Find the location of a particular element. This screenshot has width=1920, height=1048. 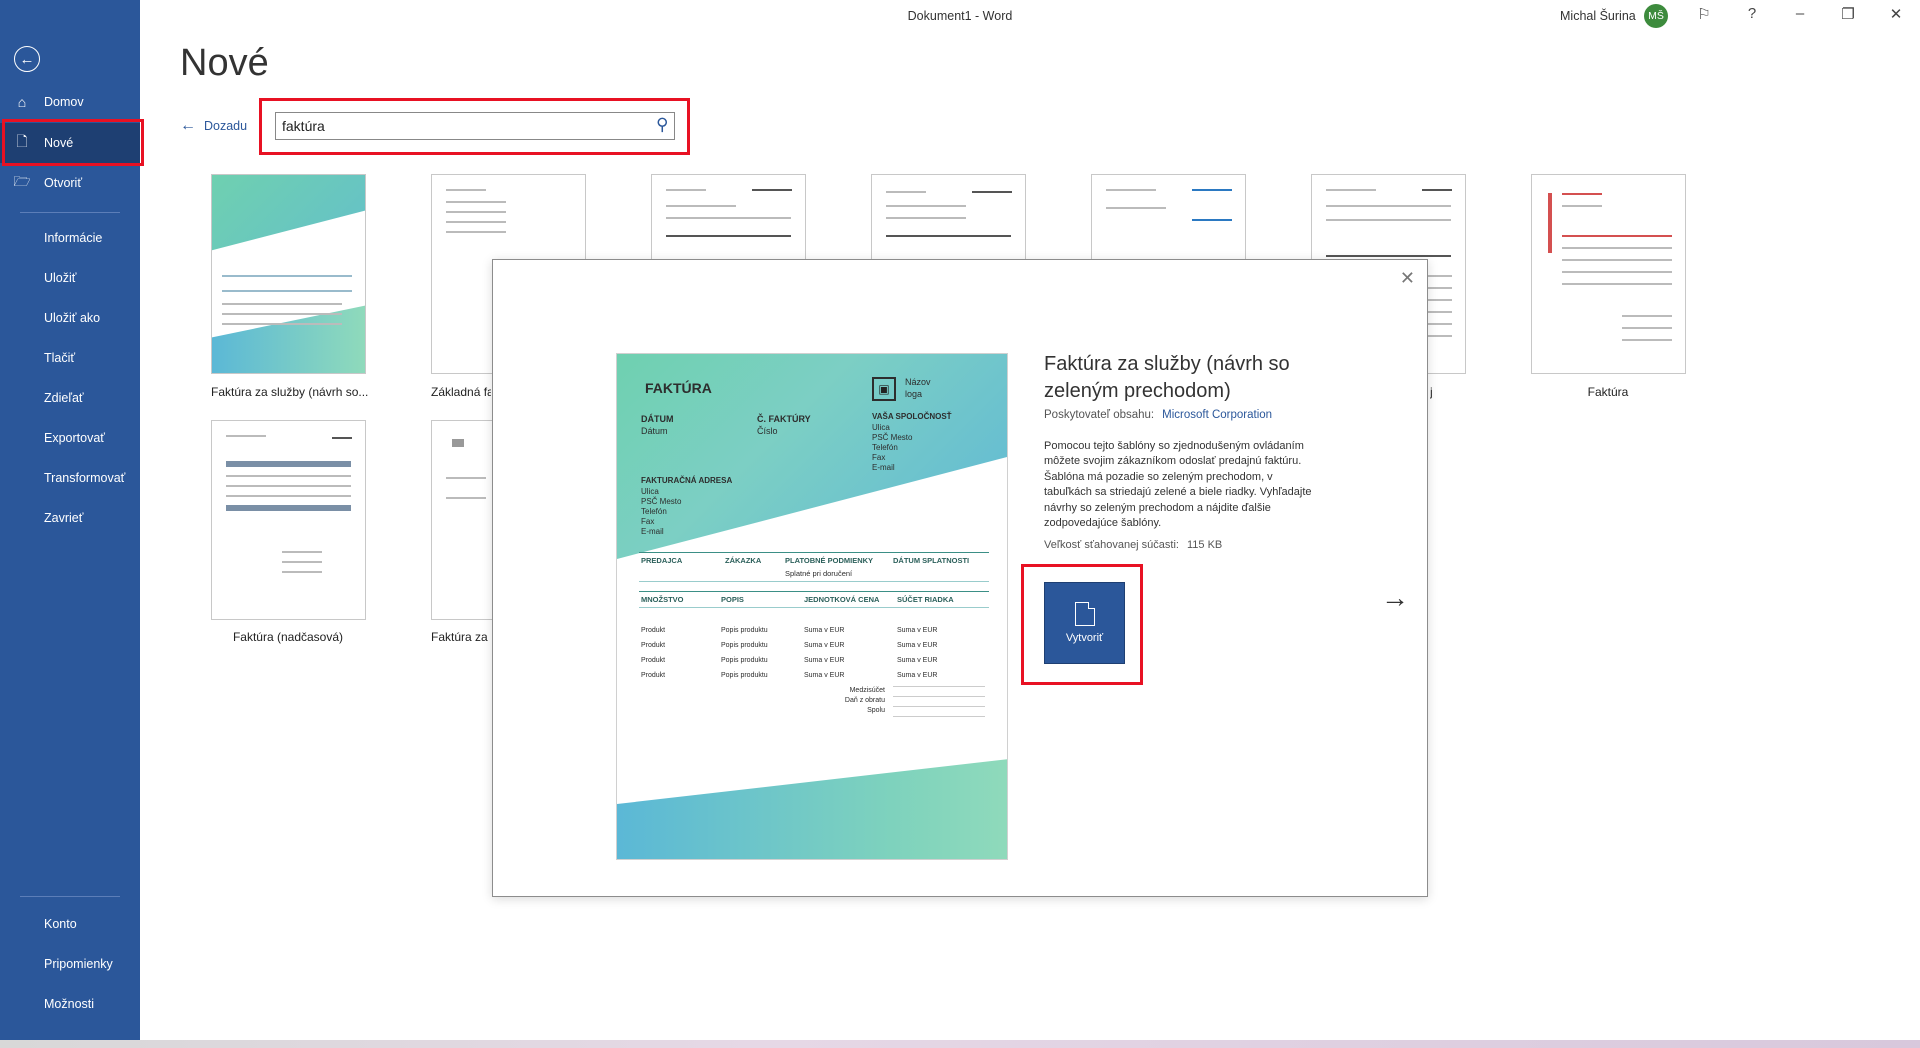

page-title: Nové is located at coordinates (224, 63).